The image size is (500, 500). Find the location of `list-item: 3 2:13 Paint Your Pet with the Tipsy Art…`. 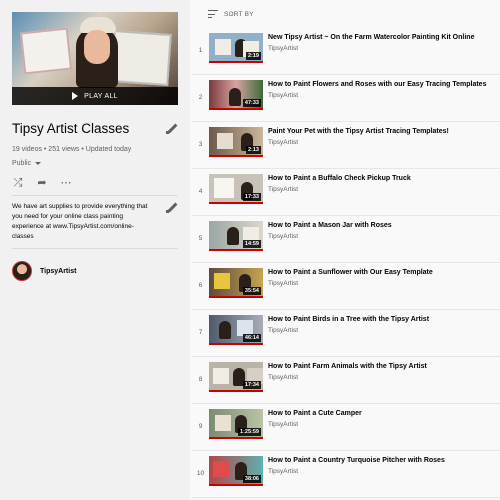

list-item: 3 2:13 Paint Your Pet with the Tipsy Art… is located at coordinates (346, 145).